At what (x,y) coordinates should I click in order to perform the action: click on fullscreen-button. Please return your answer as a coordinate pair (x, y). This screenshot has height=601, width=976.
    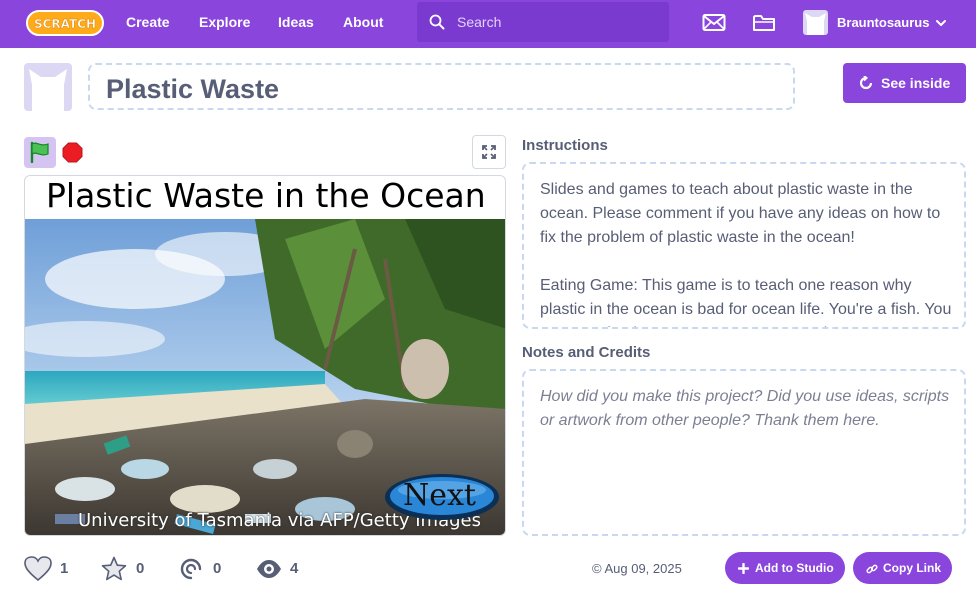
    Looking at the image, I should click on (489, 152).